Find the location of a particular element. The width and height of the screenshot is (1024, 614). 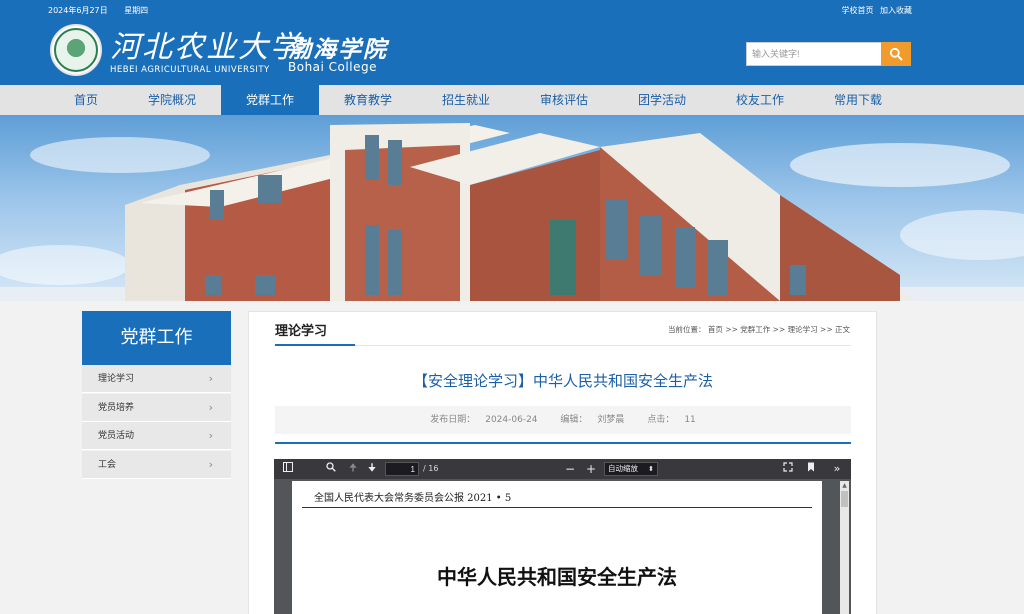

plus-icon: + is located at coordinates (591, 469).